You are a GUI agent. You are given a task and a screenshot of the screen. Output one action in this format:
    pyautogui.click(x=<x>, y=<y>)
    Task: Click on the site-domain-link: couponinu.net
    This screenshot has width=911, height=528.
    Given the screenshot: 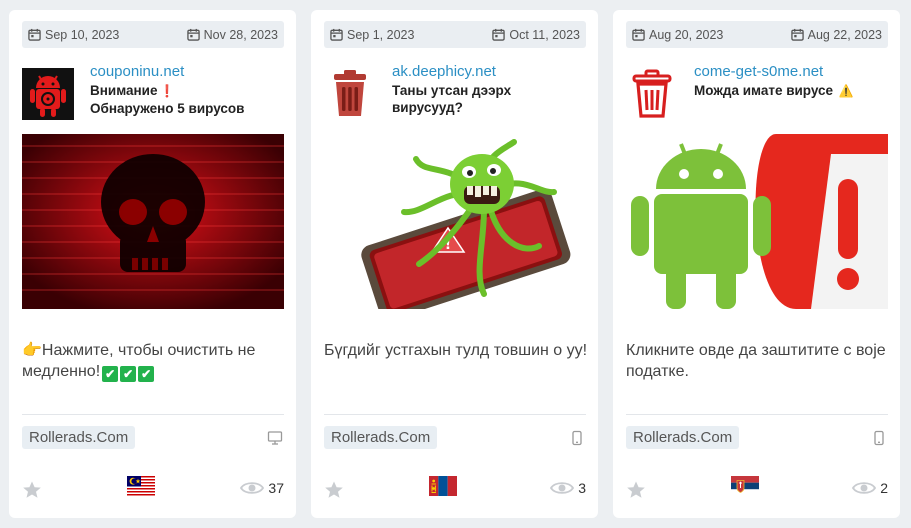 What is the action you would take?
    pyautogui.click(x=190, y=72)
    